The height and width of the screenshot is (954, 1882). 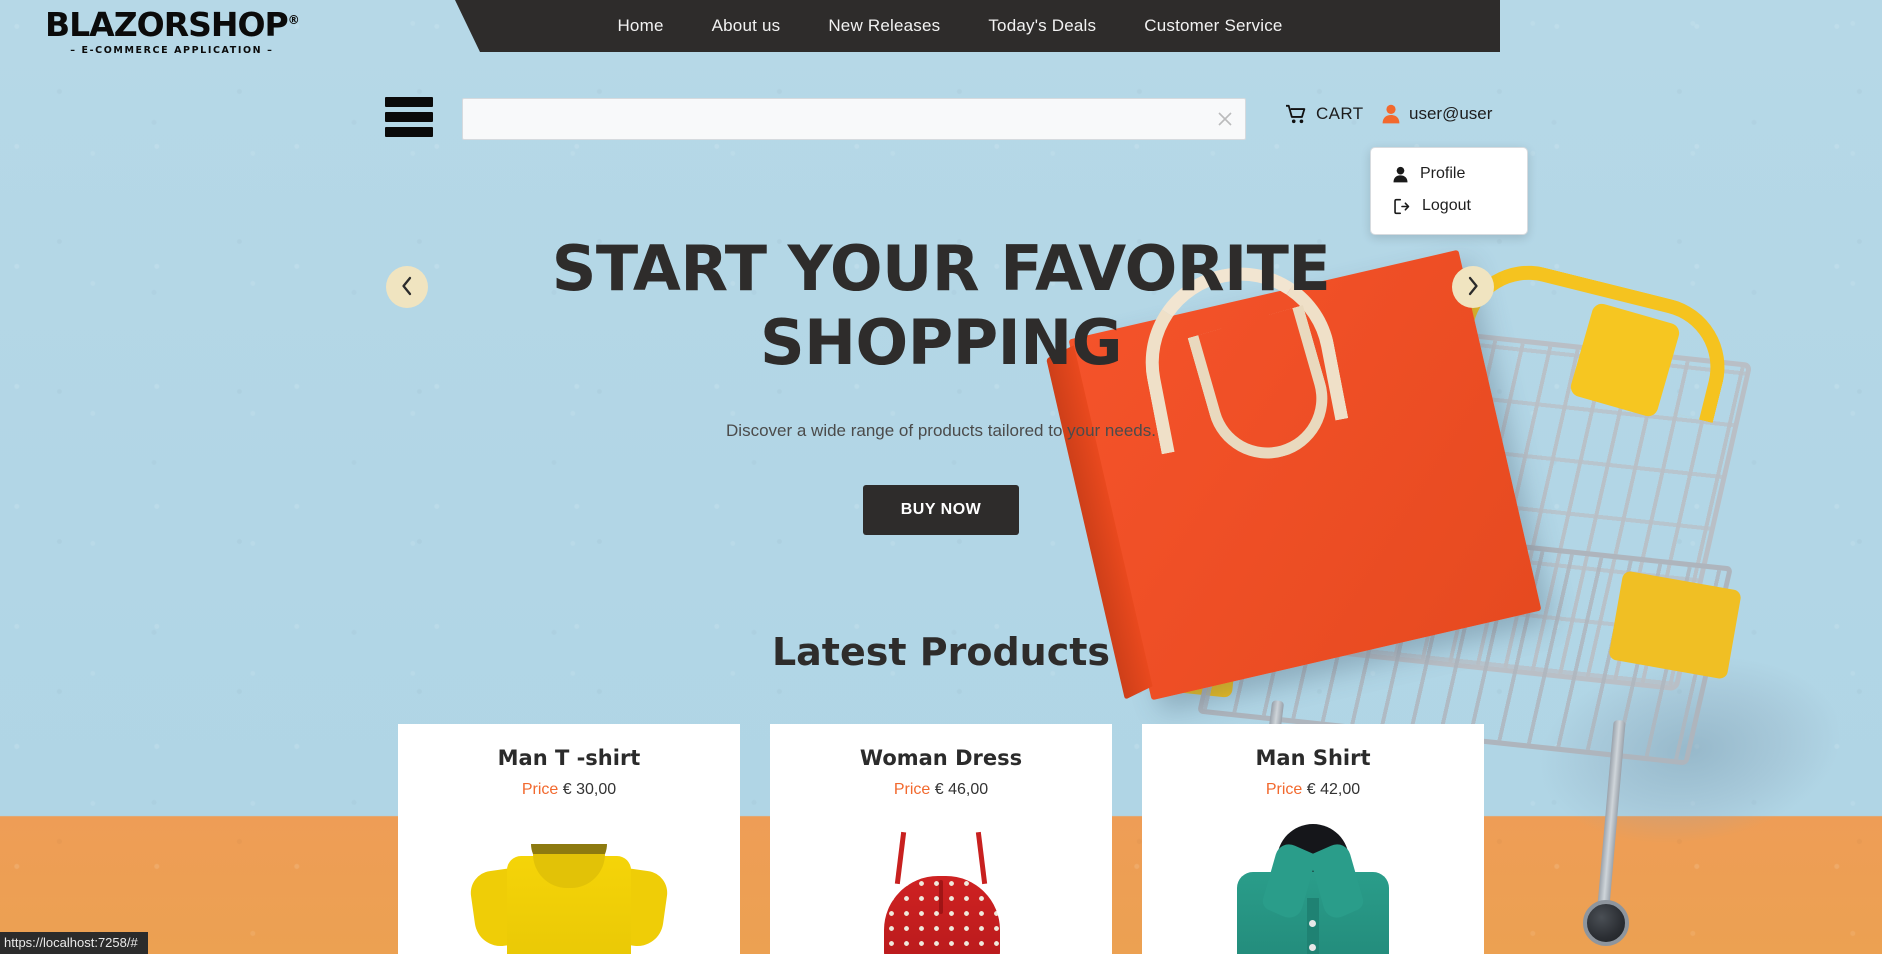 What do you see at coordinates (569, 758) in the screenshot?
I see `product-name: Man T -shirt` at bounding box center [569, 758].